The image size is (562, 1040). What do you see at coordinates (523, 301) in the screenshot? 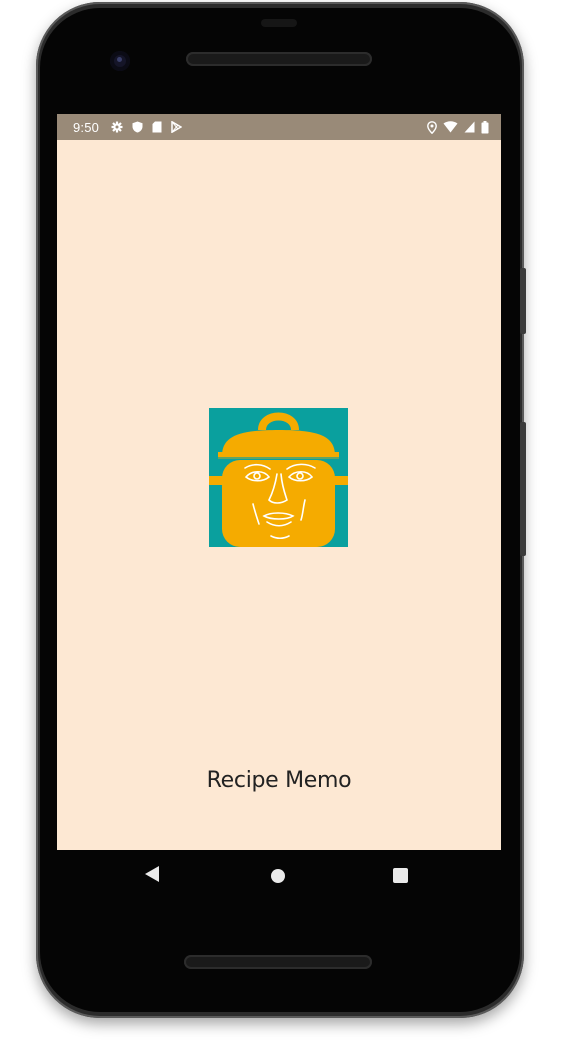
I see `power-button` at bounding box center [523, 301].